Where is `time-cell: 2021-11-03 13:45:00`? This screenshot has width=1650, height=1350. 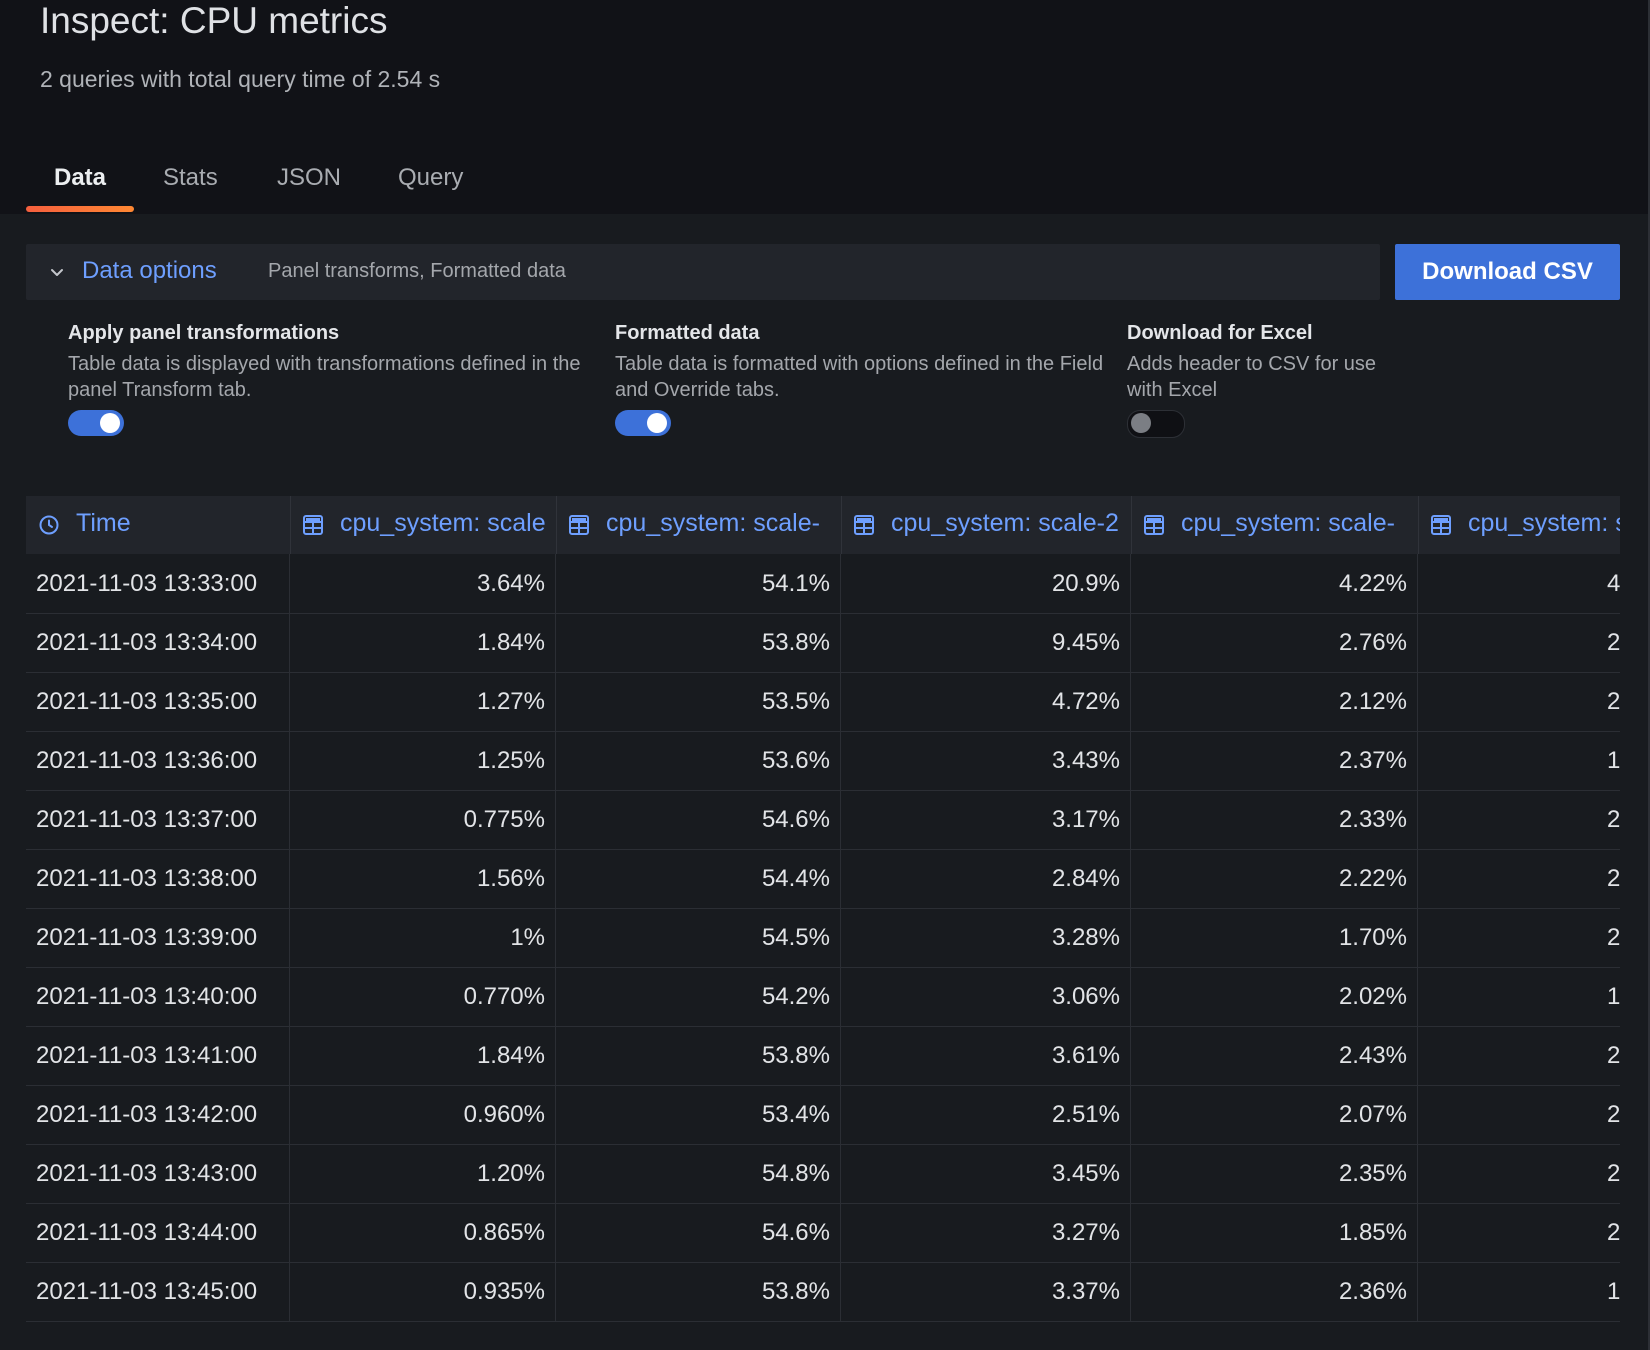
time-cell: 2021-11-03 13:45:00 is located at coordinates (158, 1291).